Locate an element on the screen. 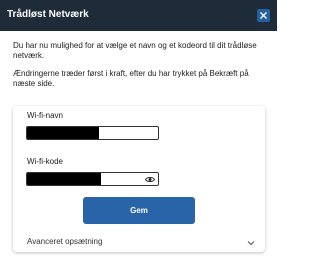 This screenshot has width=320, height=263. ssid-label: Wi-fi-navn is located at coordinates (45, 115).